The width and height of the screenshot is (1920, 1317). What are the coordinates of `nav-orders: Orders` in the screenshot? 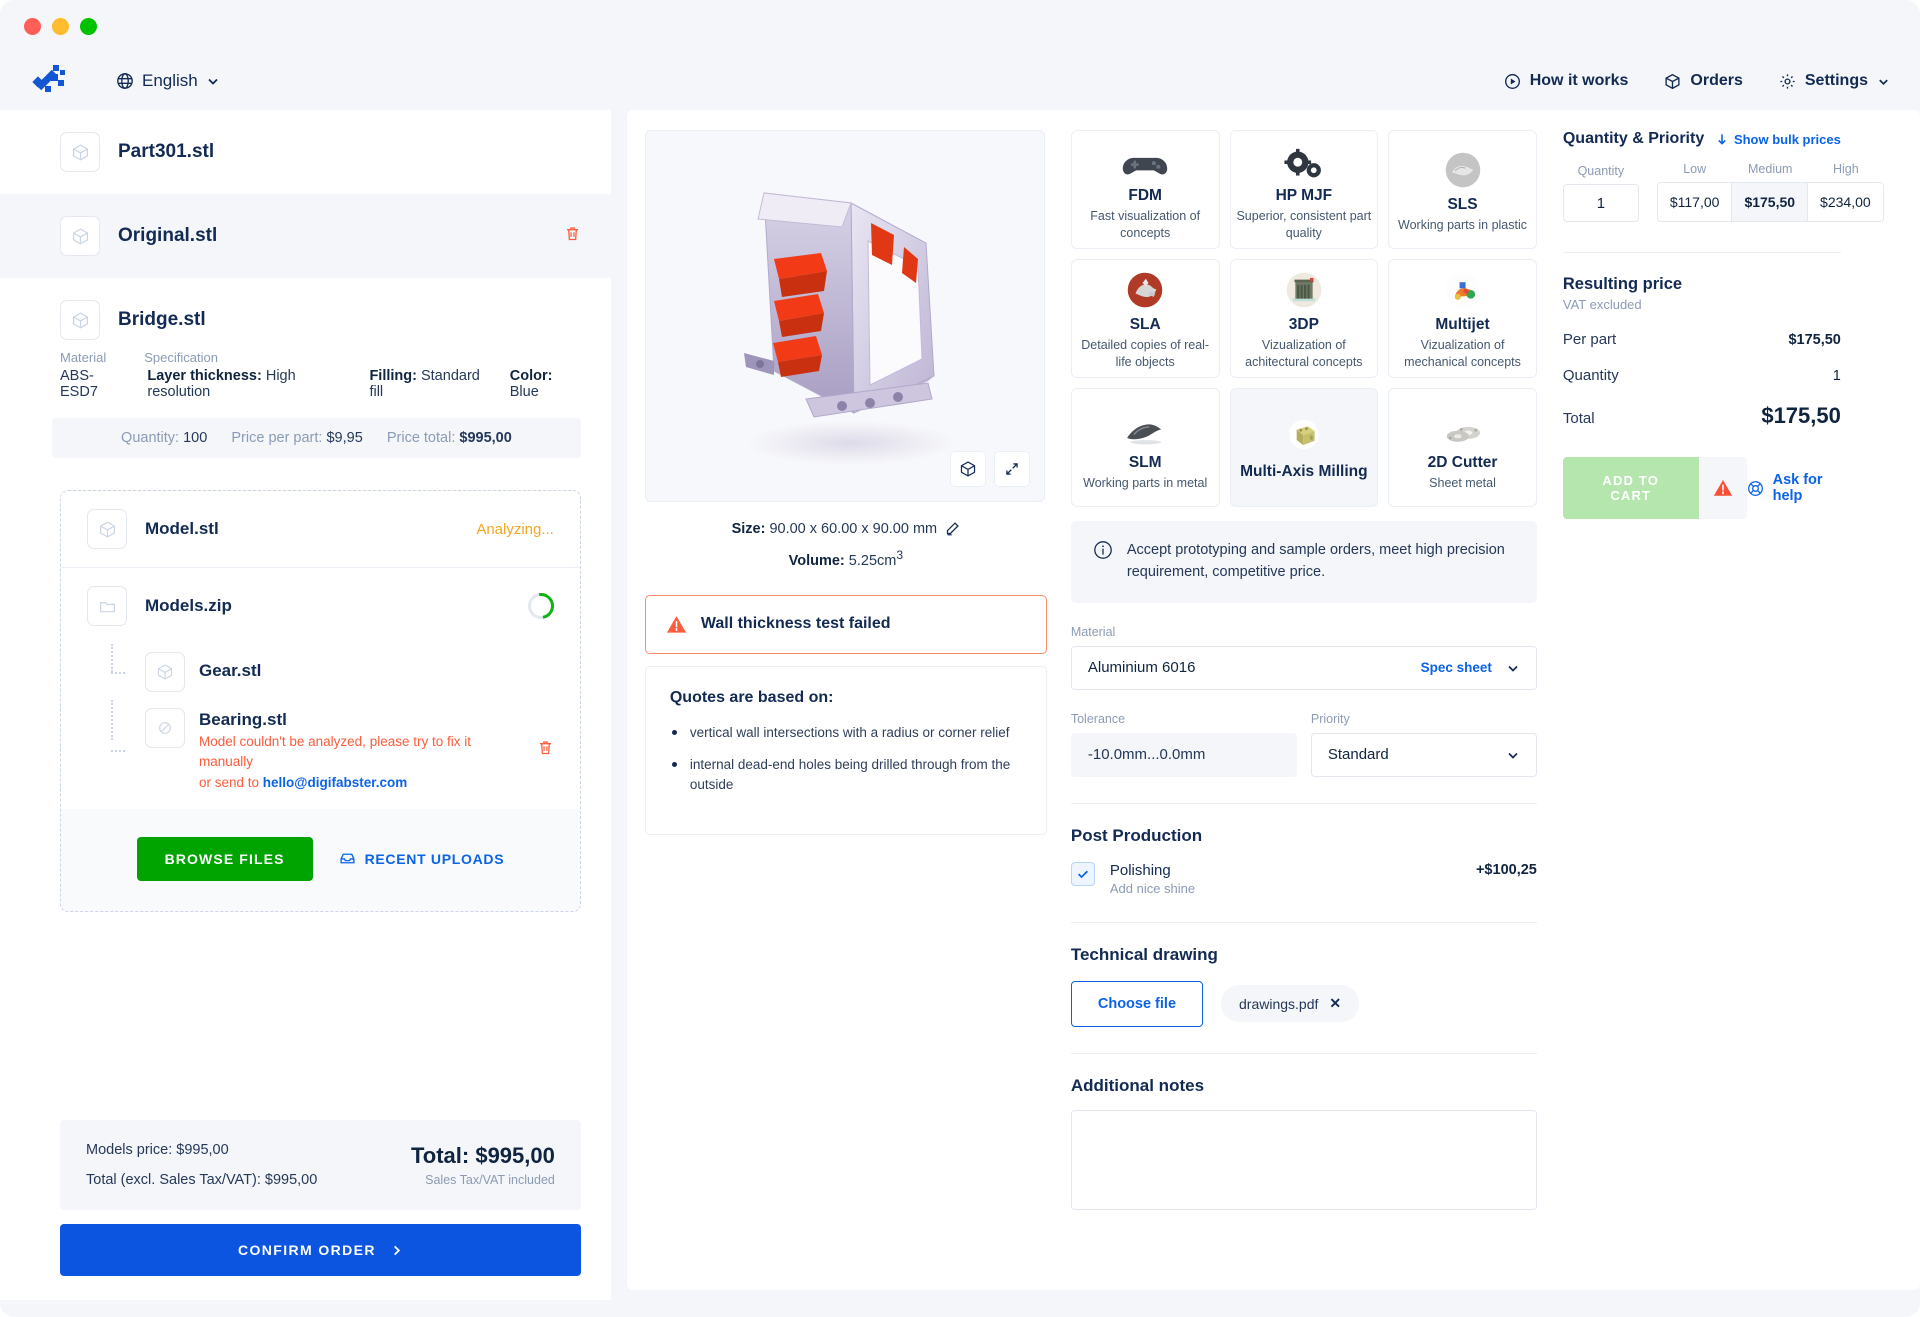 It's located at (1703, 81).